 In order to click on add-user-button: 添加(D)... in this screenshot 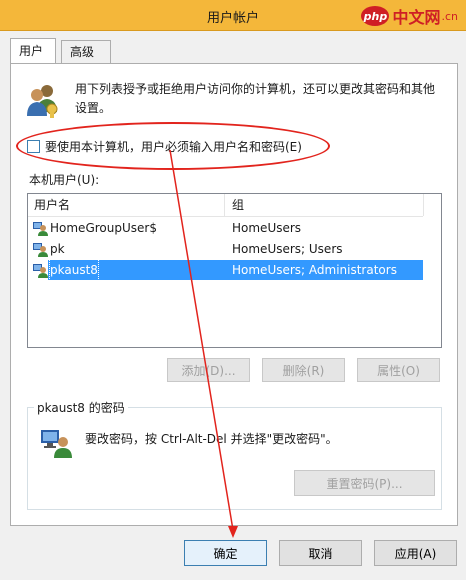, I will do `click(208, 370)`.